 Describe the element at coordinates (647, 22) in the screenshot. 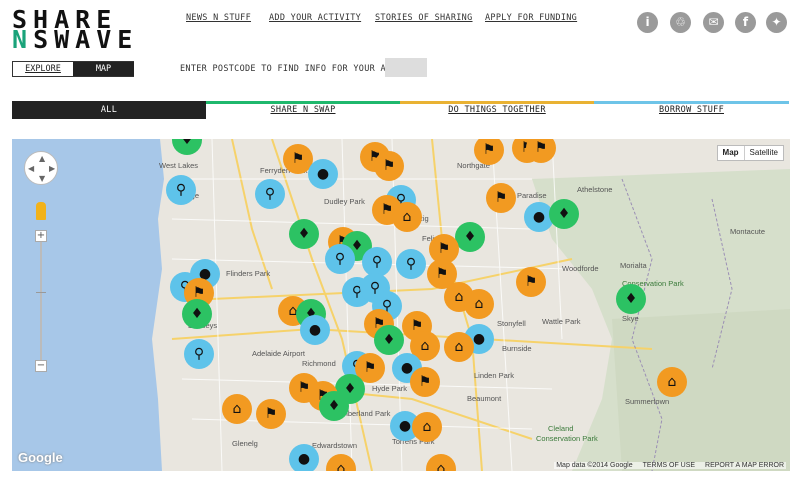

I see `info-icon: i` at that location.